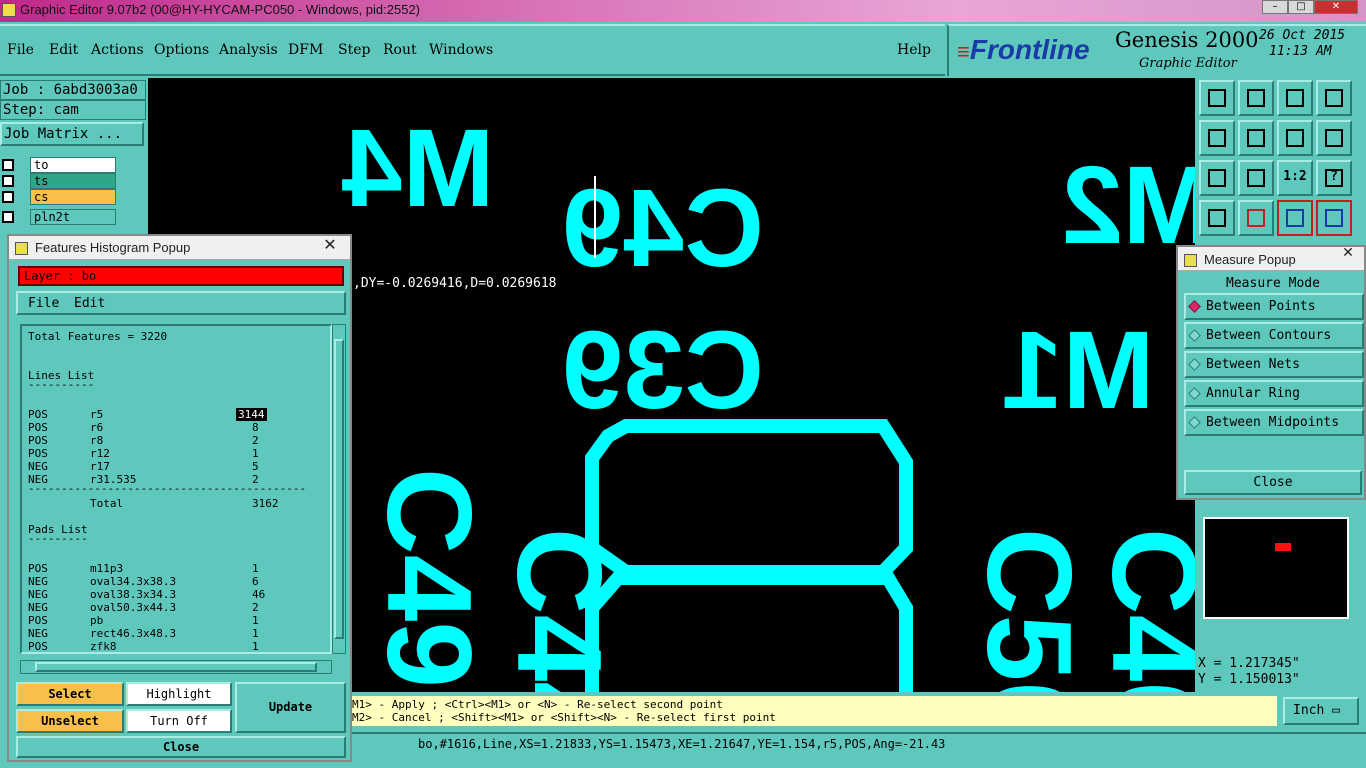 The image size is (1366, 768). I want to click on option-label: Between Midpoints, so click(1273, 422).